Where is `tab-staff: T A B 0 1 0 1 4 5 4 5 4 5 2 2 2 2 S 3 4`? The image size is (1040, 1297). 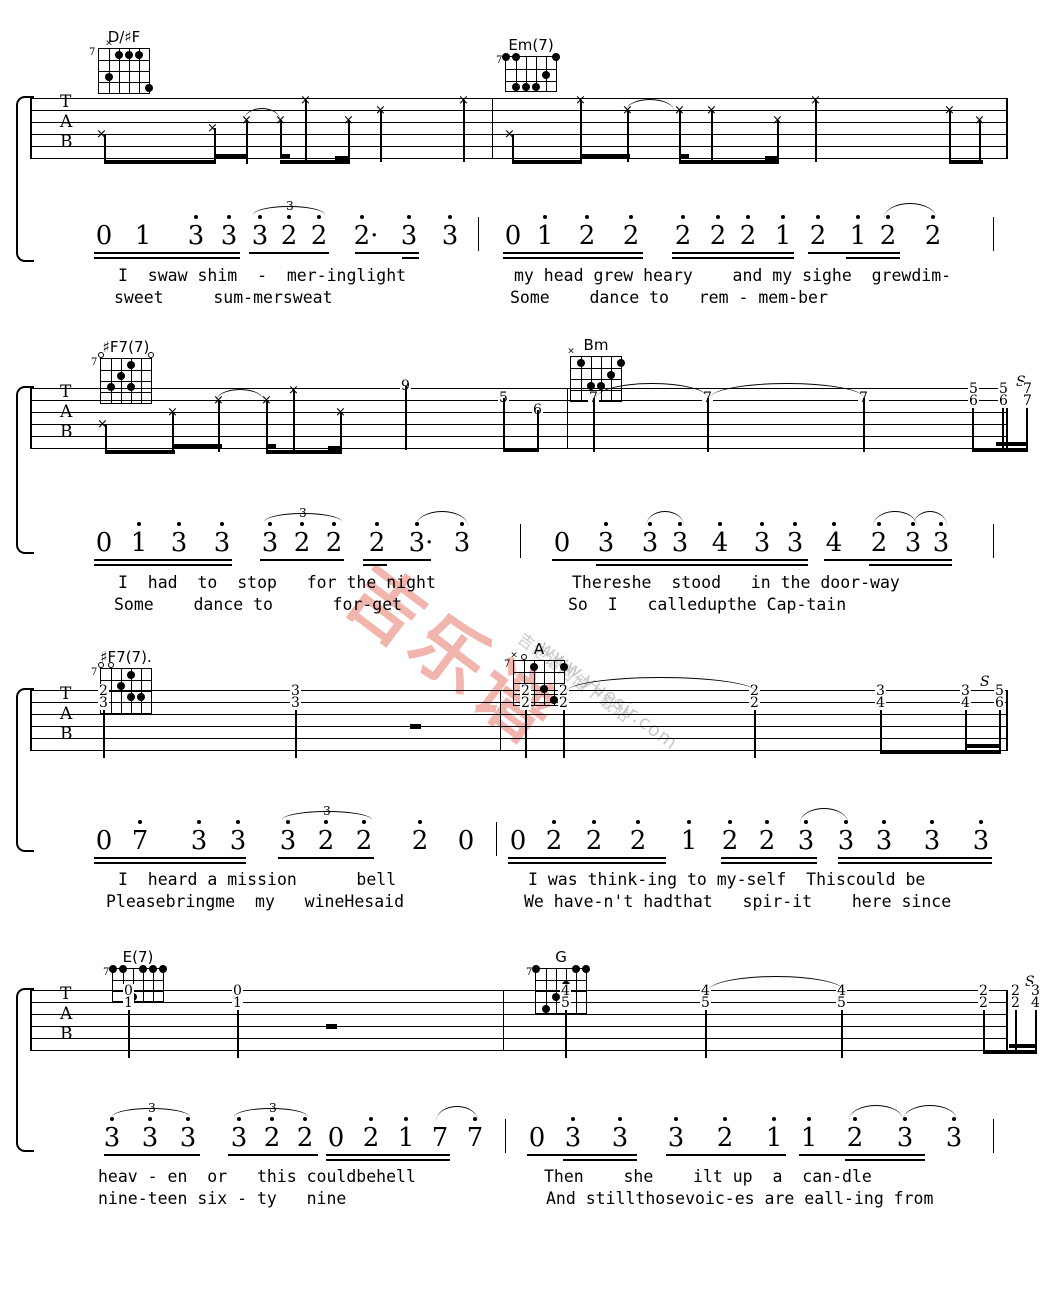 tab-staff: T A B 0 1 0 1 4 5 4 5 4 5 2 2 2 2 S 3 4 is located at coordinates (535, 1016).